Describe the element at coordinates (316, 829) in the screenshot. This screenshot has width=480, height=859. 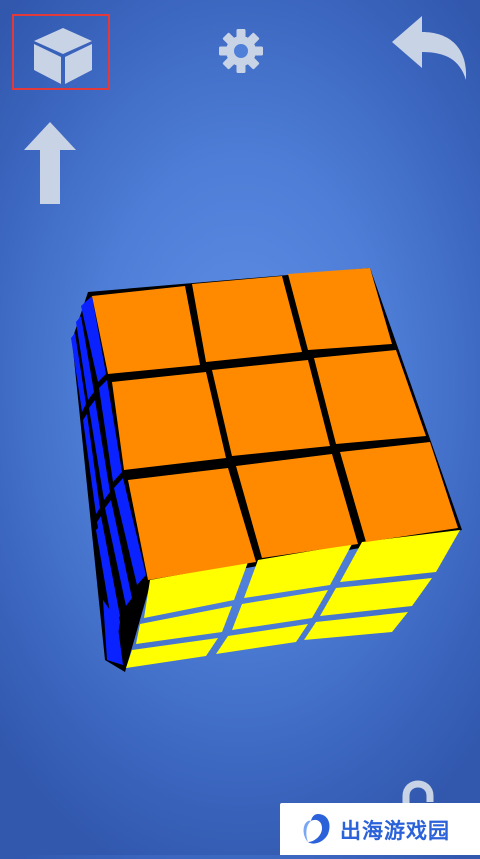
I see `watermark-logo-icon` at that location.